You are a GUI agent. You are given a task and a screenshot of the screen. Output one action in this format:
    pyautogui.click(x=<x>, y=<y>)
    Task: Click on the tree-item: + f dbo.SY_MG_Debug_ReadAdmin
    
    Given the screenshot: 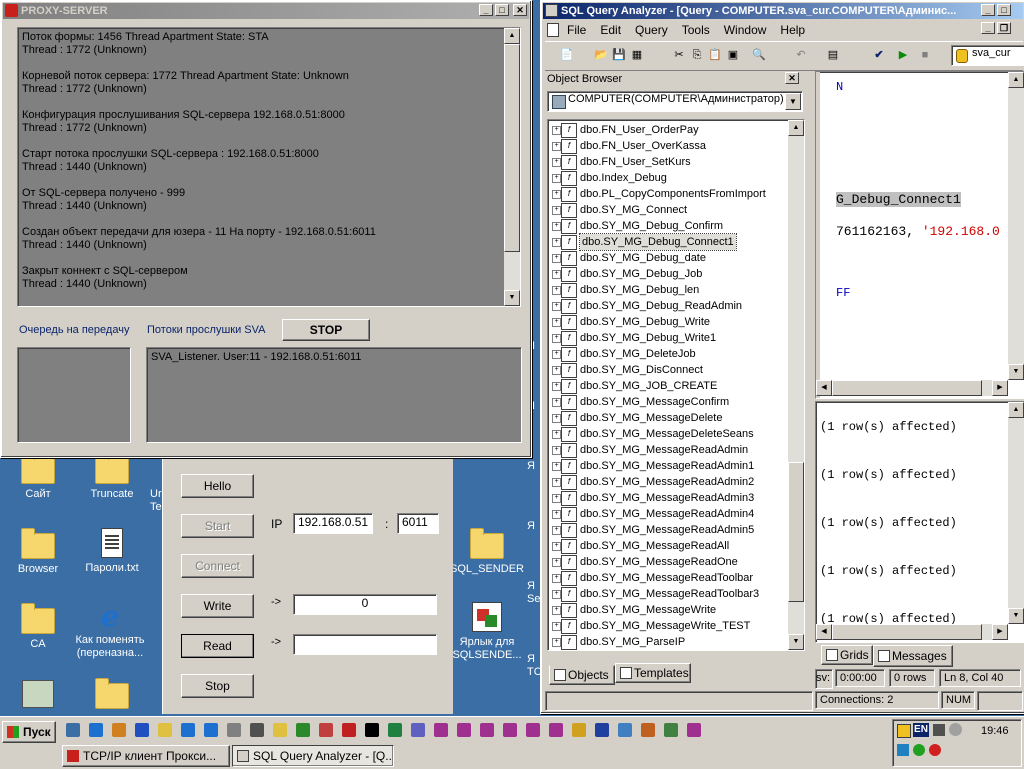 What is the action you would take?
    pyautogui.click(x=667, y=306)
    